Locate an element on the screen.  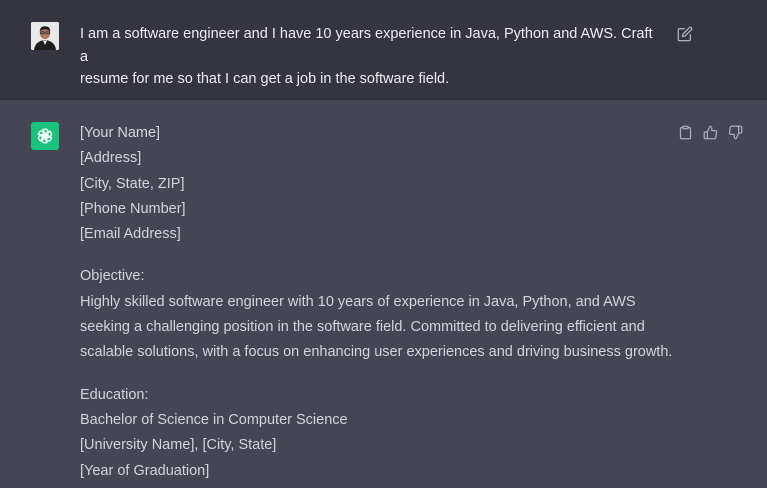
assistant-avatar is located at coordinates (45, 136).